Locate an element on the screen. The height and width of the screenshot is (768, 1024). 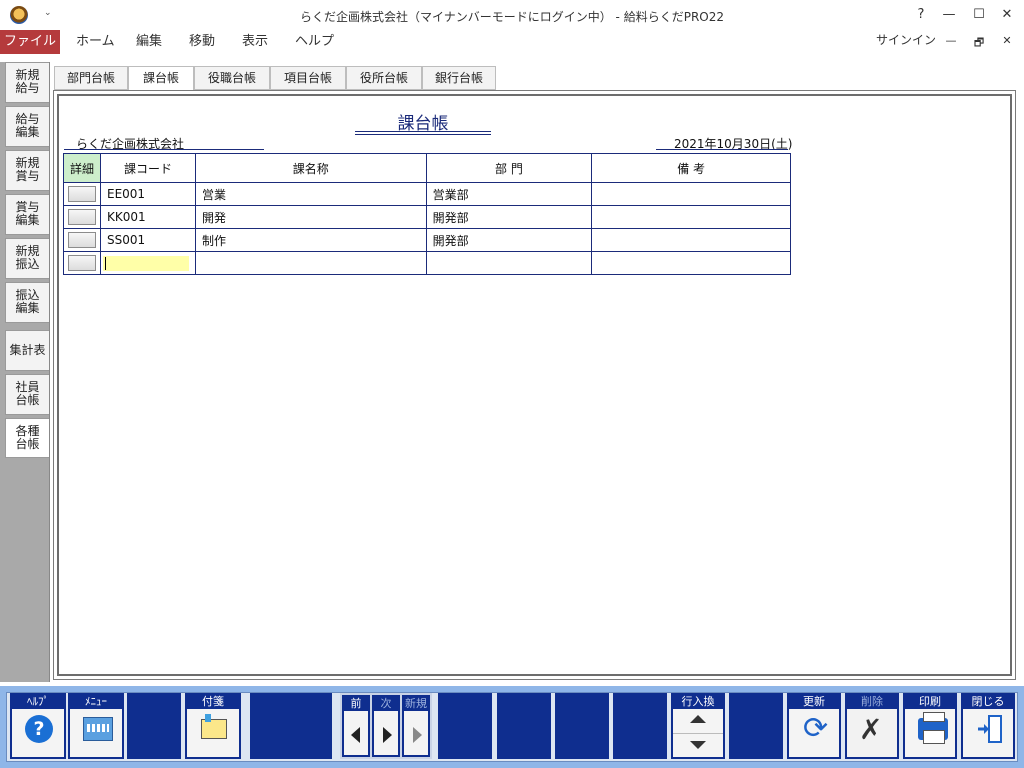
prev-arrow-icon is located at coordinates (355, 735).